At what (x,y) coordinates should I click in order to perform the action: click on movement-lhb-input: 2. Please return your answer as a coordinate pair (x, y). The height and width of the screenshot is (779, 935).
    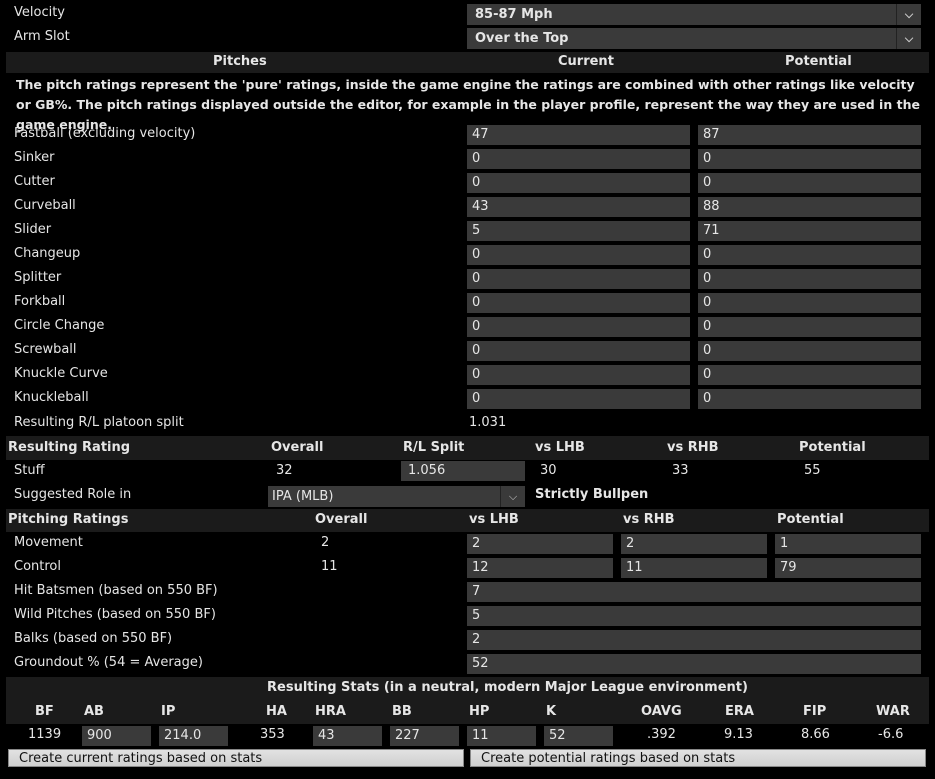
    Looking at the image, I should click on (540, 544).